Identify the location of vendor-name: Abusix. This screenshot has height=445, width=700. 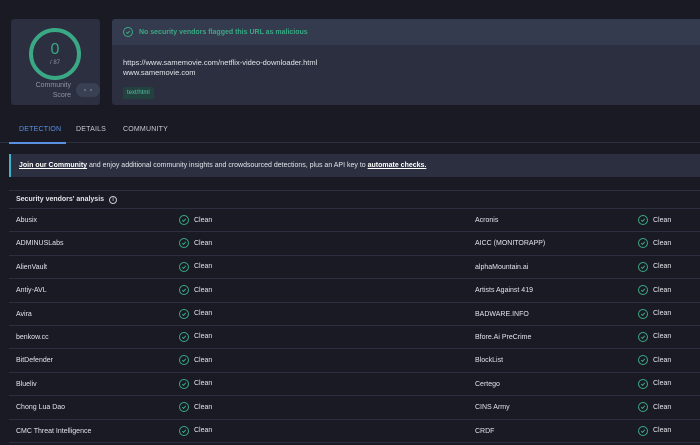
(27, 220).